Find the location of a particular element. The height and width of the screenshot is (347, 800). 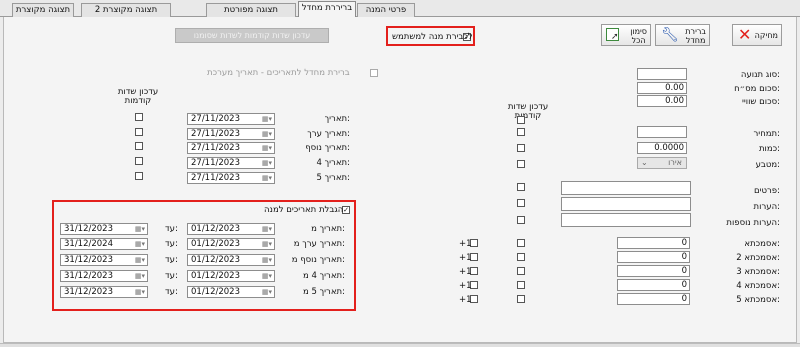

default-label: ברירת מחדל is located at coordinates (695, 36).